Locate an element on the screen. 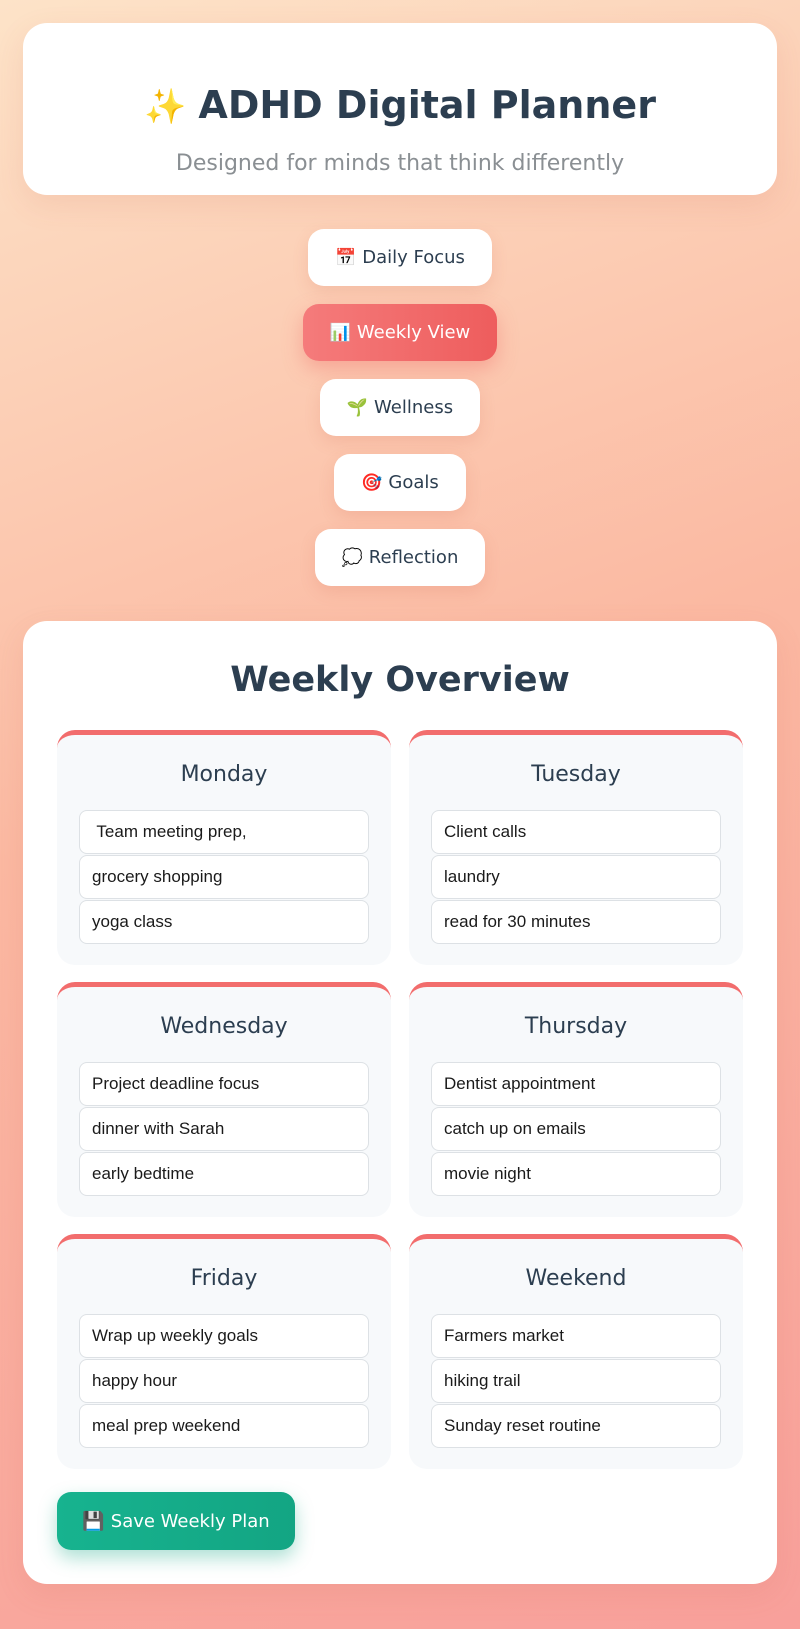 This screenshot has height=1629, width=800. nav-label: Daily Focus is located at coordinates (413, 257).